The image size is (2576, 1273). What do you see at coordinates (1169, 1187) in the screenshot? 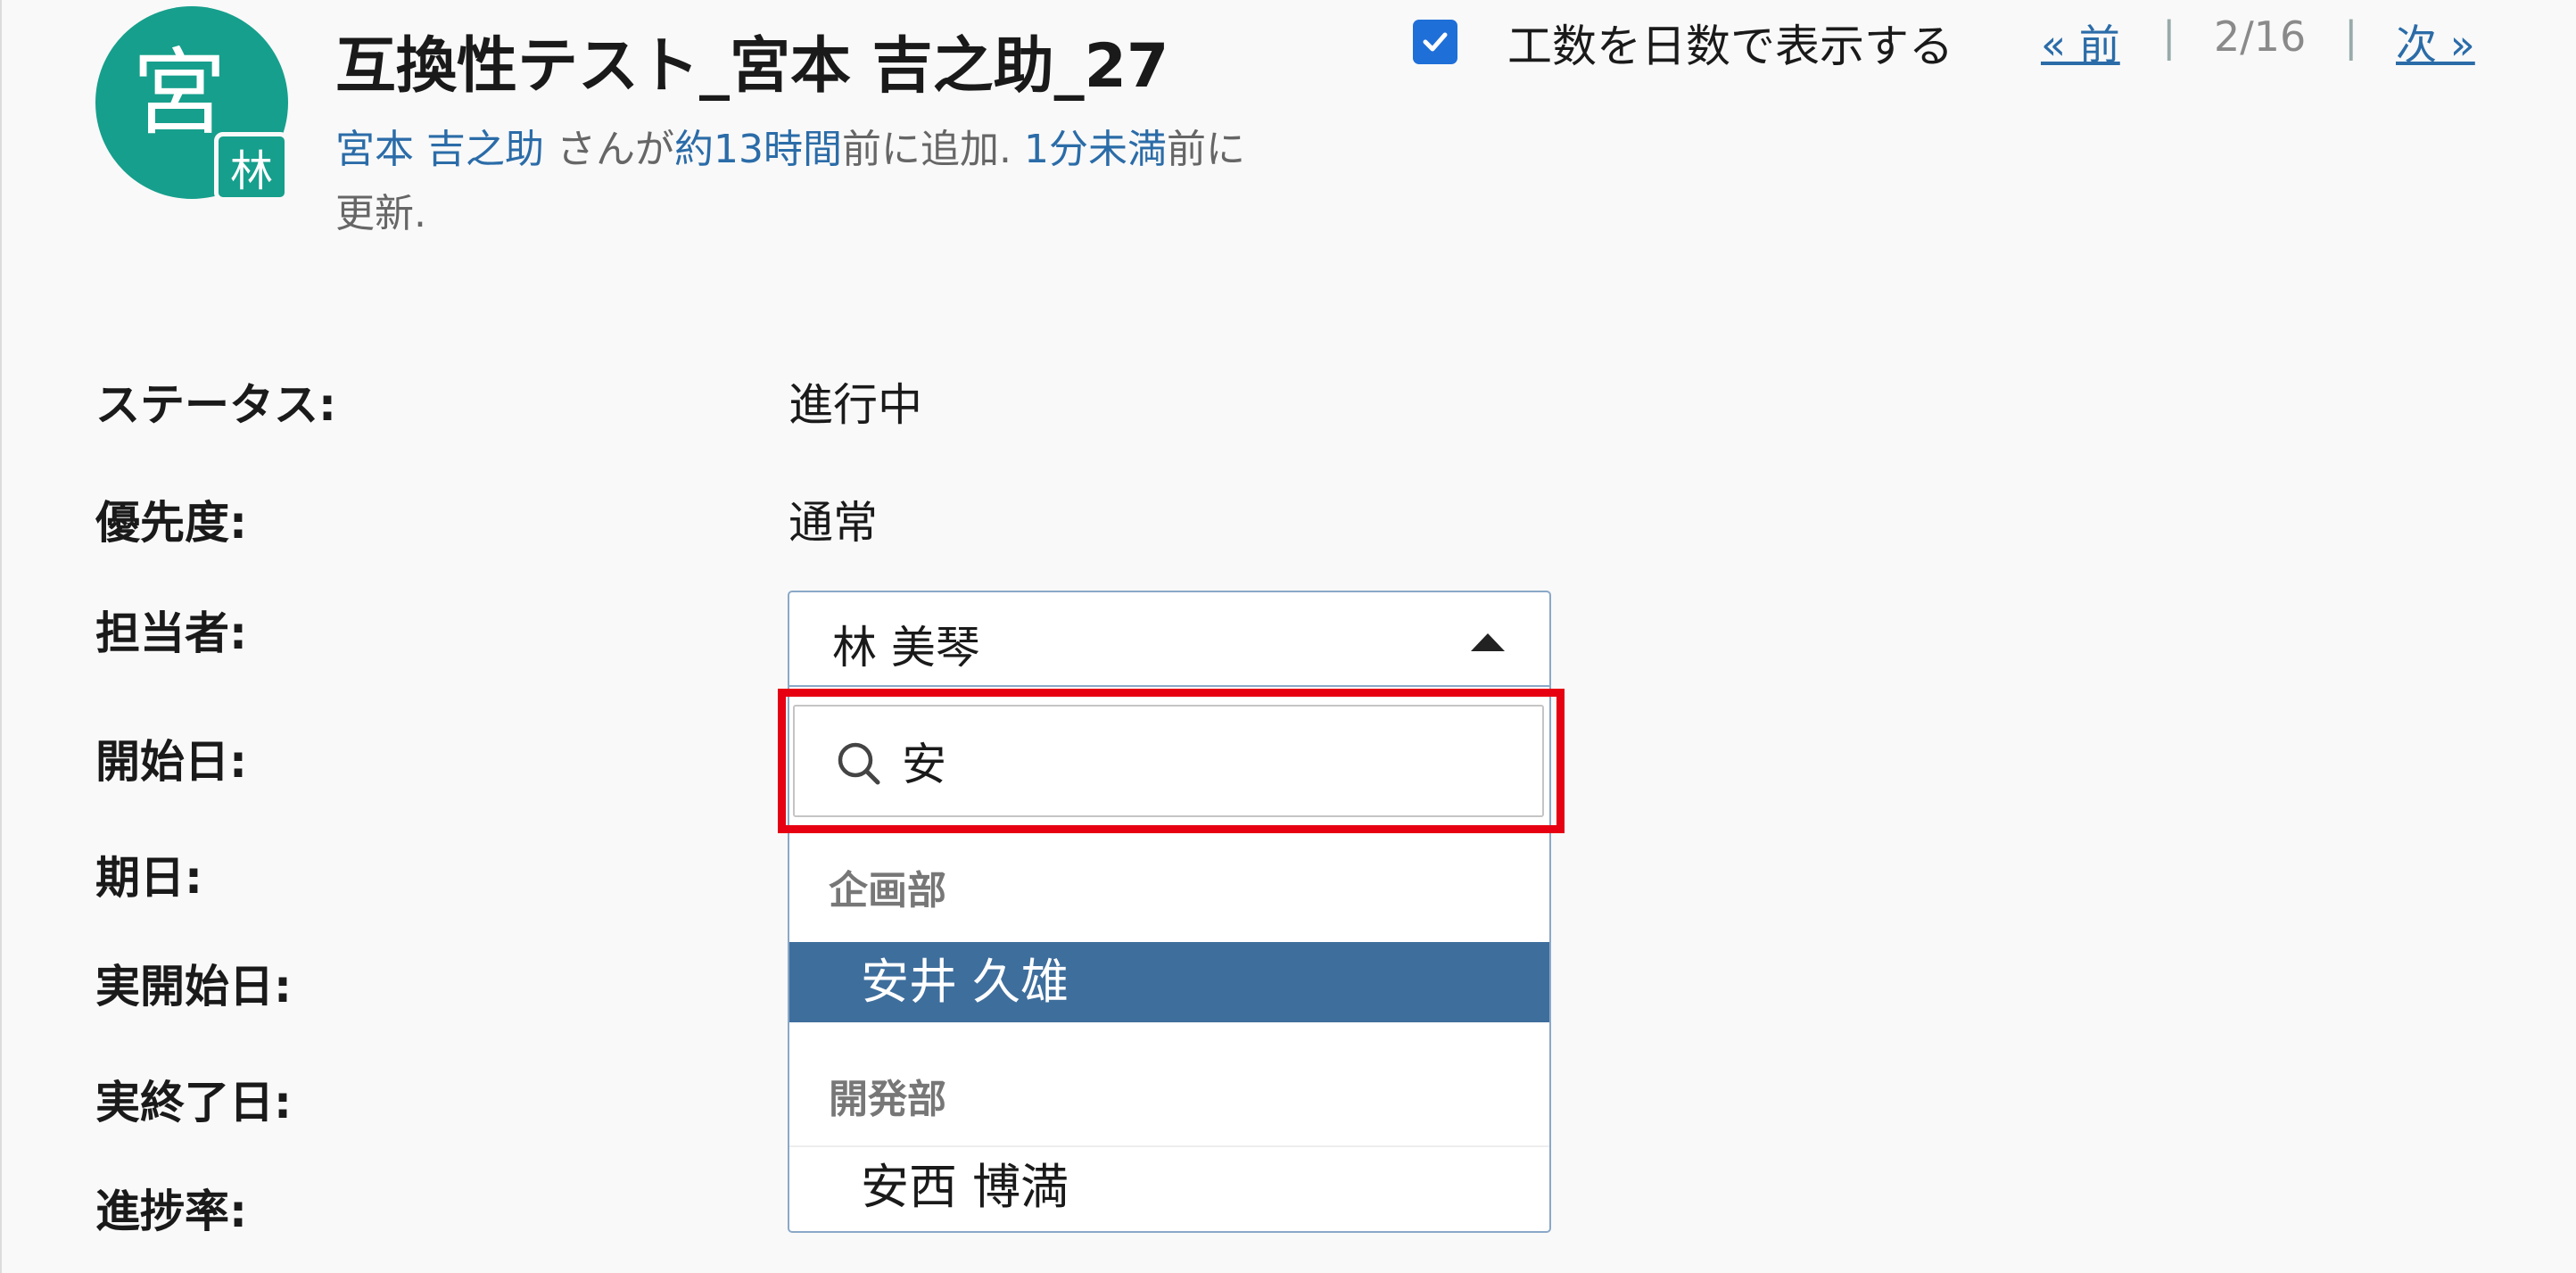
I see `assignee-option: 安西 博満` at bounding box center [1169, 1187].